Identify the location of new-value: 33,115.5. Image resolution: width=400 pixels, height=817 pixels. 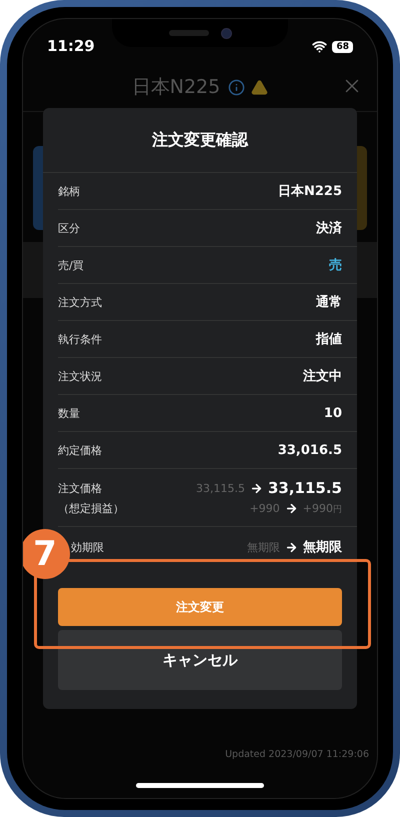
(305, 488).